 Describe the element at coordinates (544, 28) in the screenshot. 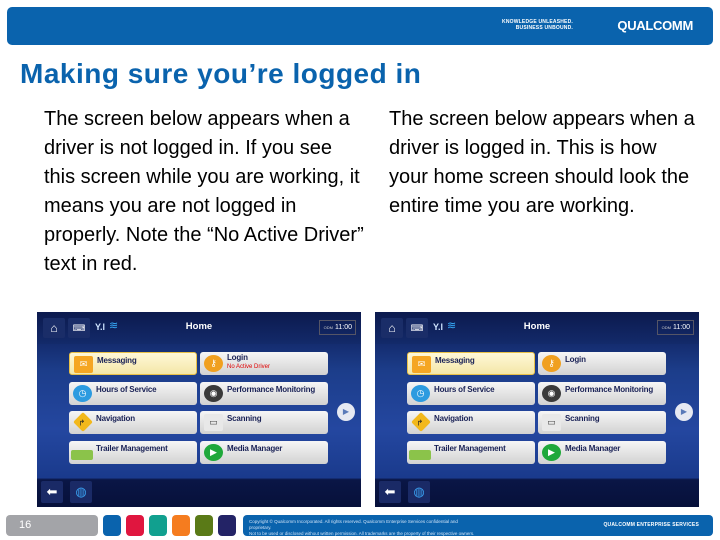

I see `tagline-line-2: BUSINESS UNBOUND.` at that location.